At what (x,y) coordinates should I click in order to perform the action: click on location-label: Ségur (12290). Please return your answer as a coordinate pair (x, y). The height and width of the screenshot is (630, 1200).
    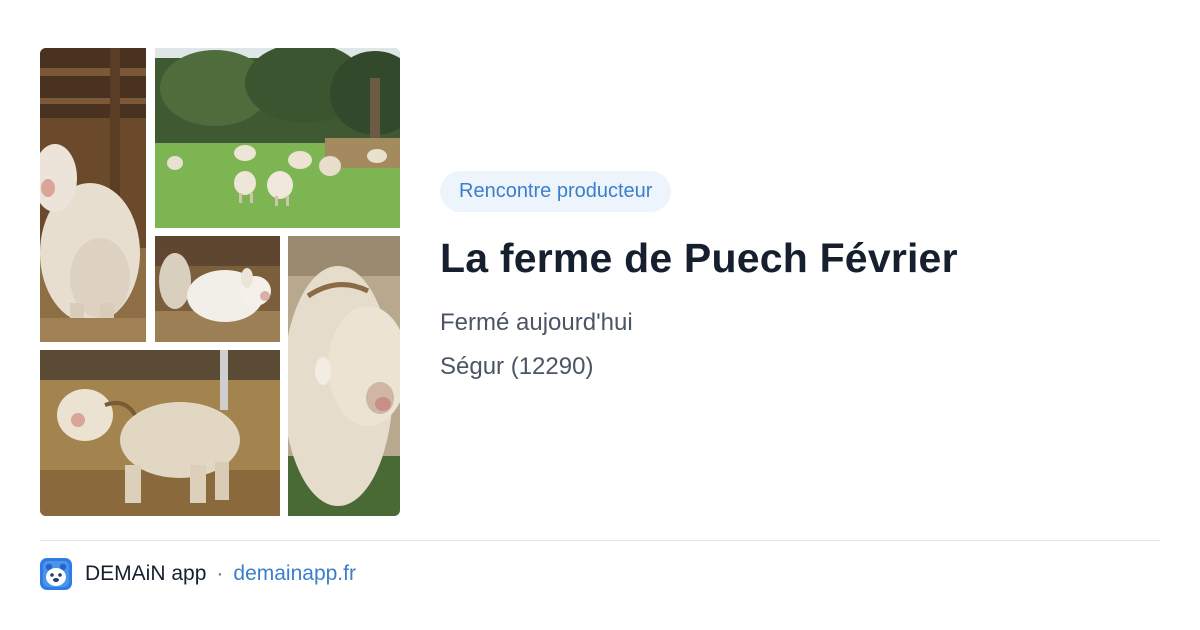
    Looking at the image, I should click on (517, 366).